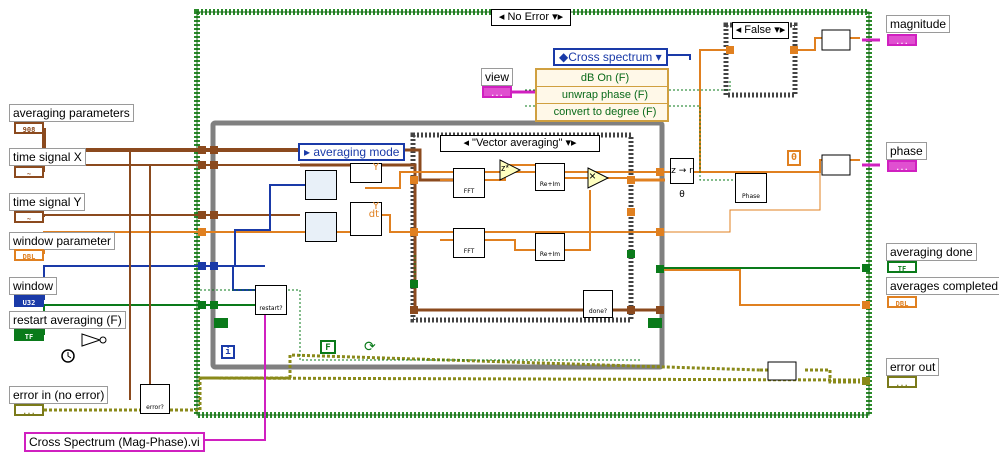 The height and width of the screenshot is (454, 999). Describe the element at coordinates (550, 247) in the screenshot. I see `re-im-node-bottom: Re+Im` at that location.